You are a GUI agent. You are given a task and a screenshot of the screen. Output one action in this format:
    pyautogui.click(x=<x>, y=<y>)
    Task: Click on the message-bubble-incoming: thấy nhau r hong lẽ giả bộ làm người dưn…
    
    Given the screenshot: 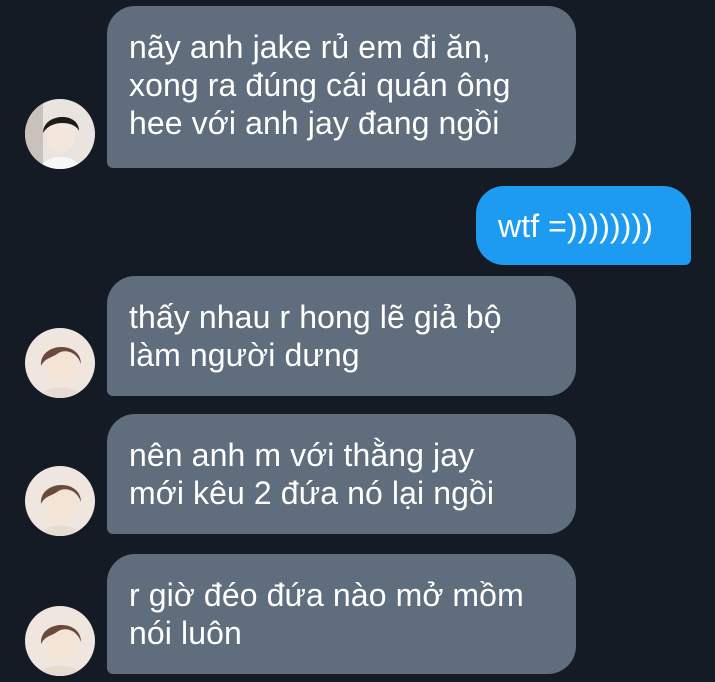 What is the action you would take?
    pyautogui.click(x=341, y=336)
    